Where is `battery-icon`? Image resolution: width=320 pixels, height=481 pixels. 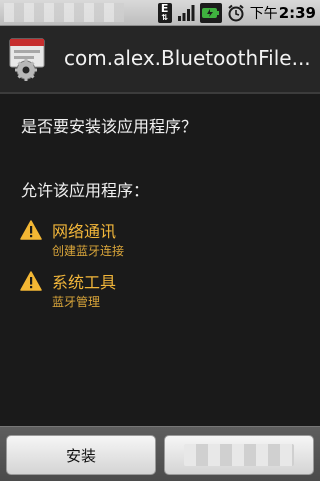 battery-icon is located at coordinates (210, 12).